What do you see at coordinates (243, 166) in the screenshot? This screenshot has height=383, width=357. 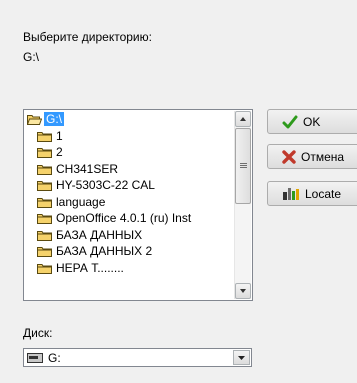 I see `scroll-thumb` at bounding box center [243, 166].